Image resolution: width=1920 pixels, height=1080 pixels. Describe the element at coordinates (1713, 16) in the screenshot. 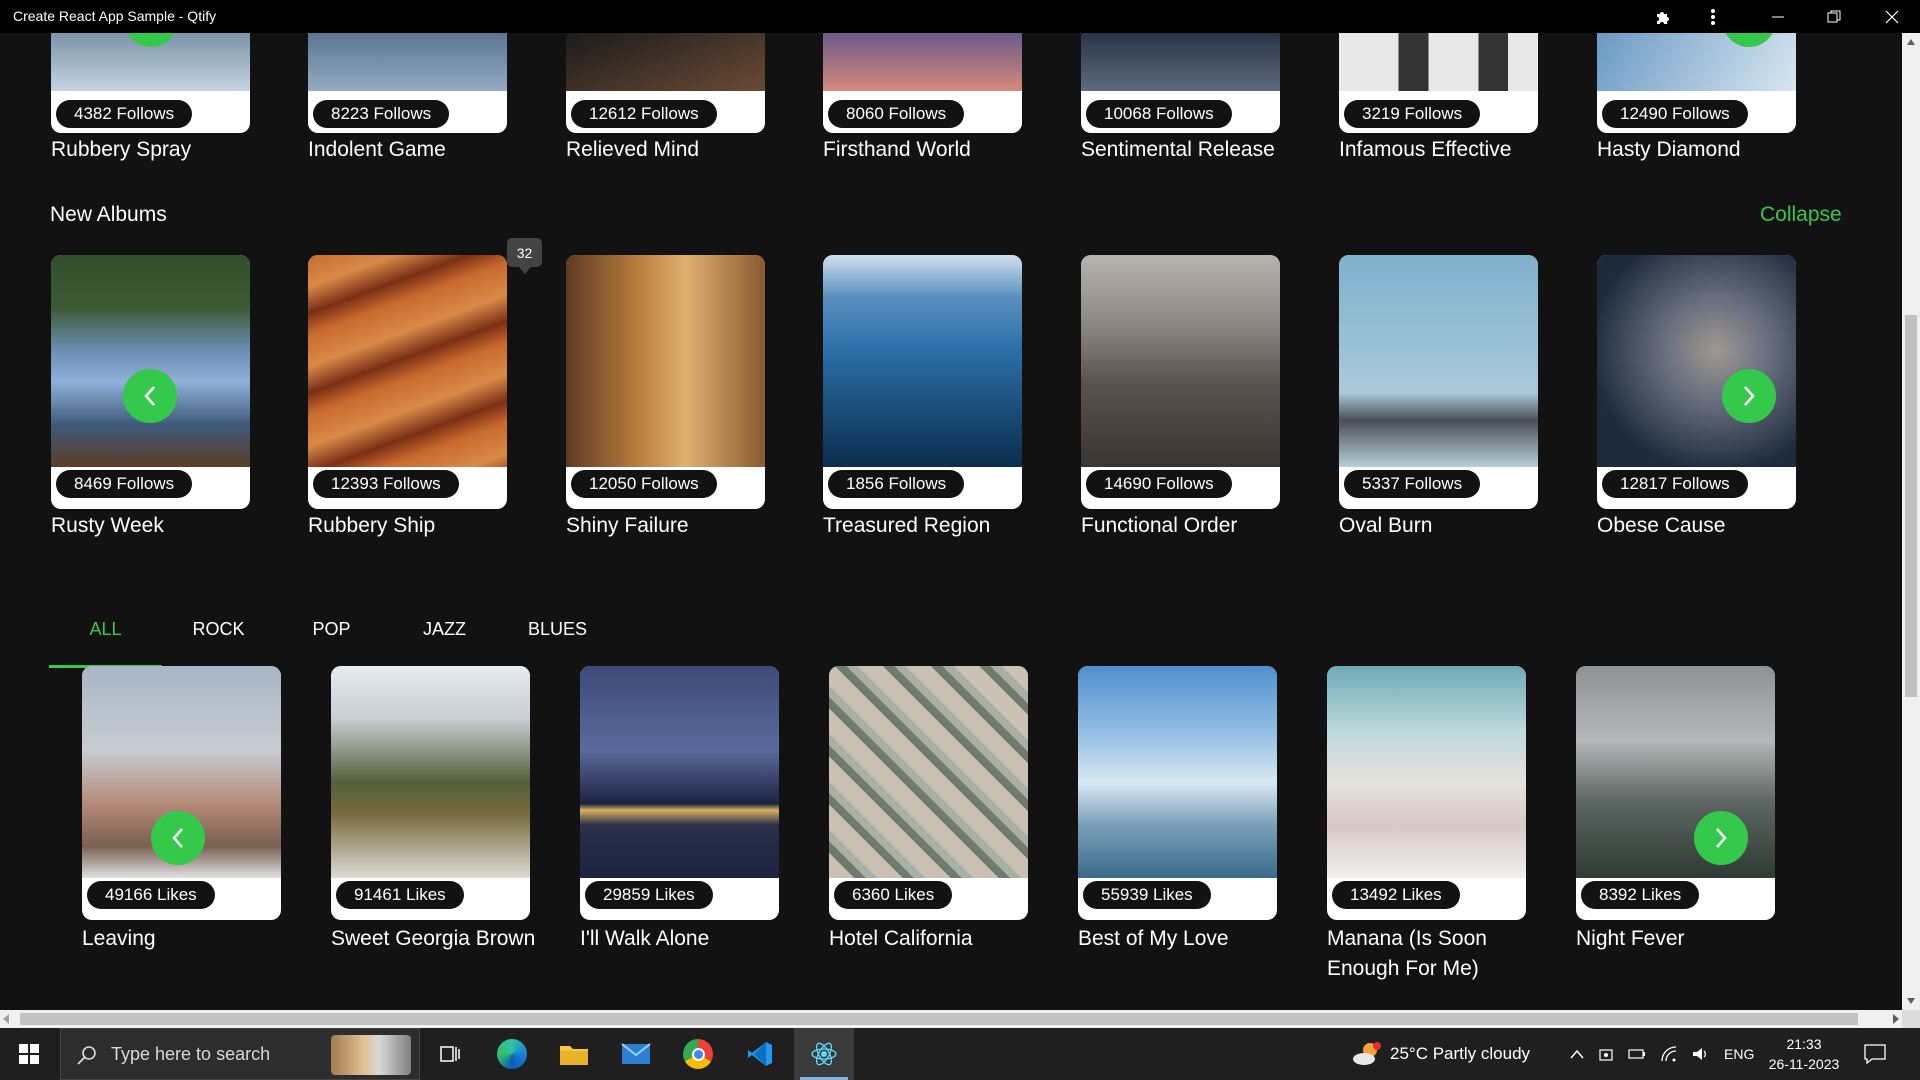

I see `more-options-icon` at that location.